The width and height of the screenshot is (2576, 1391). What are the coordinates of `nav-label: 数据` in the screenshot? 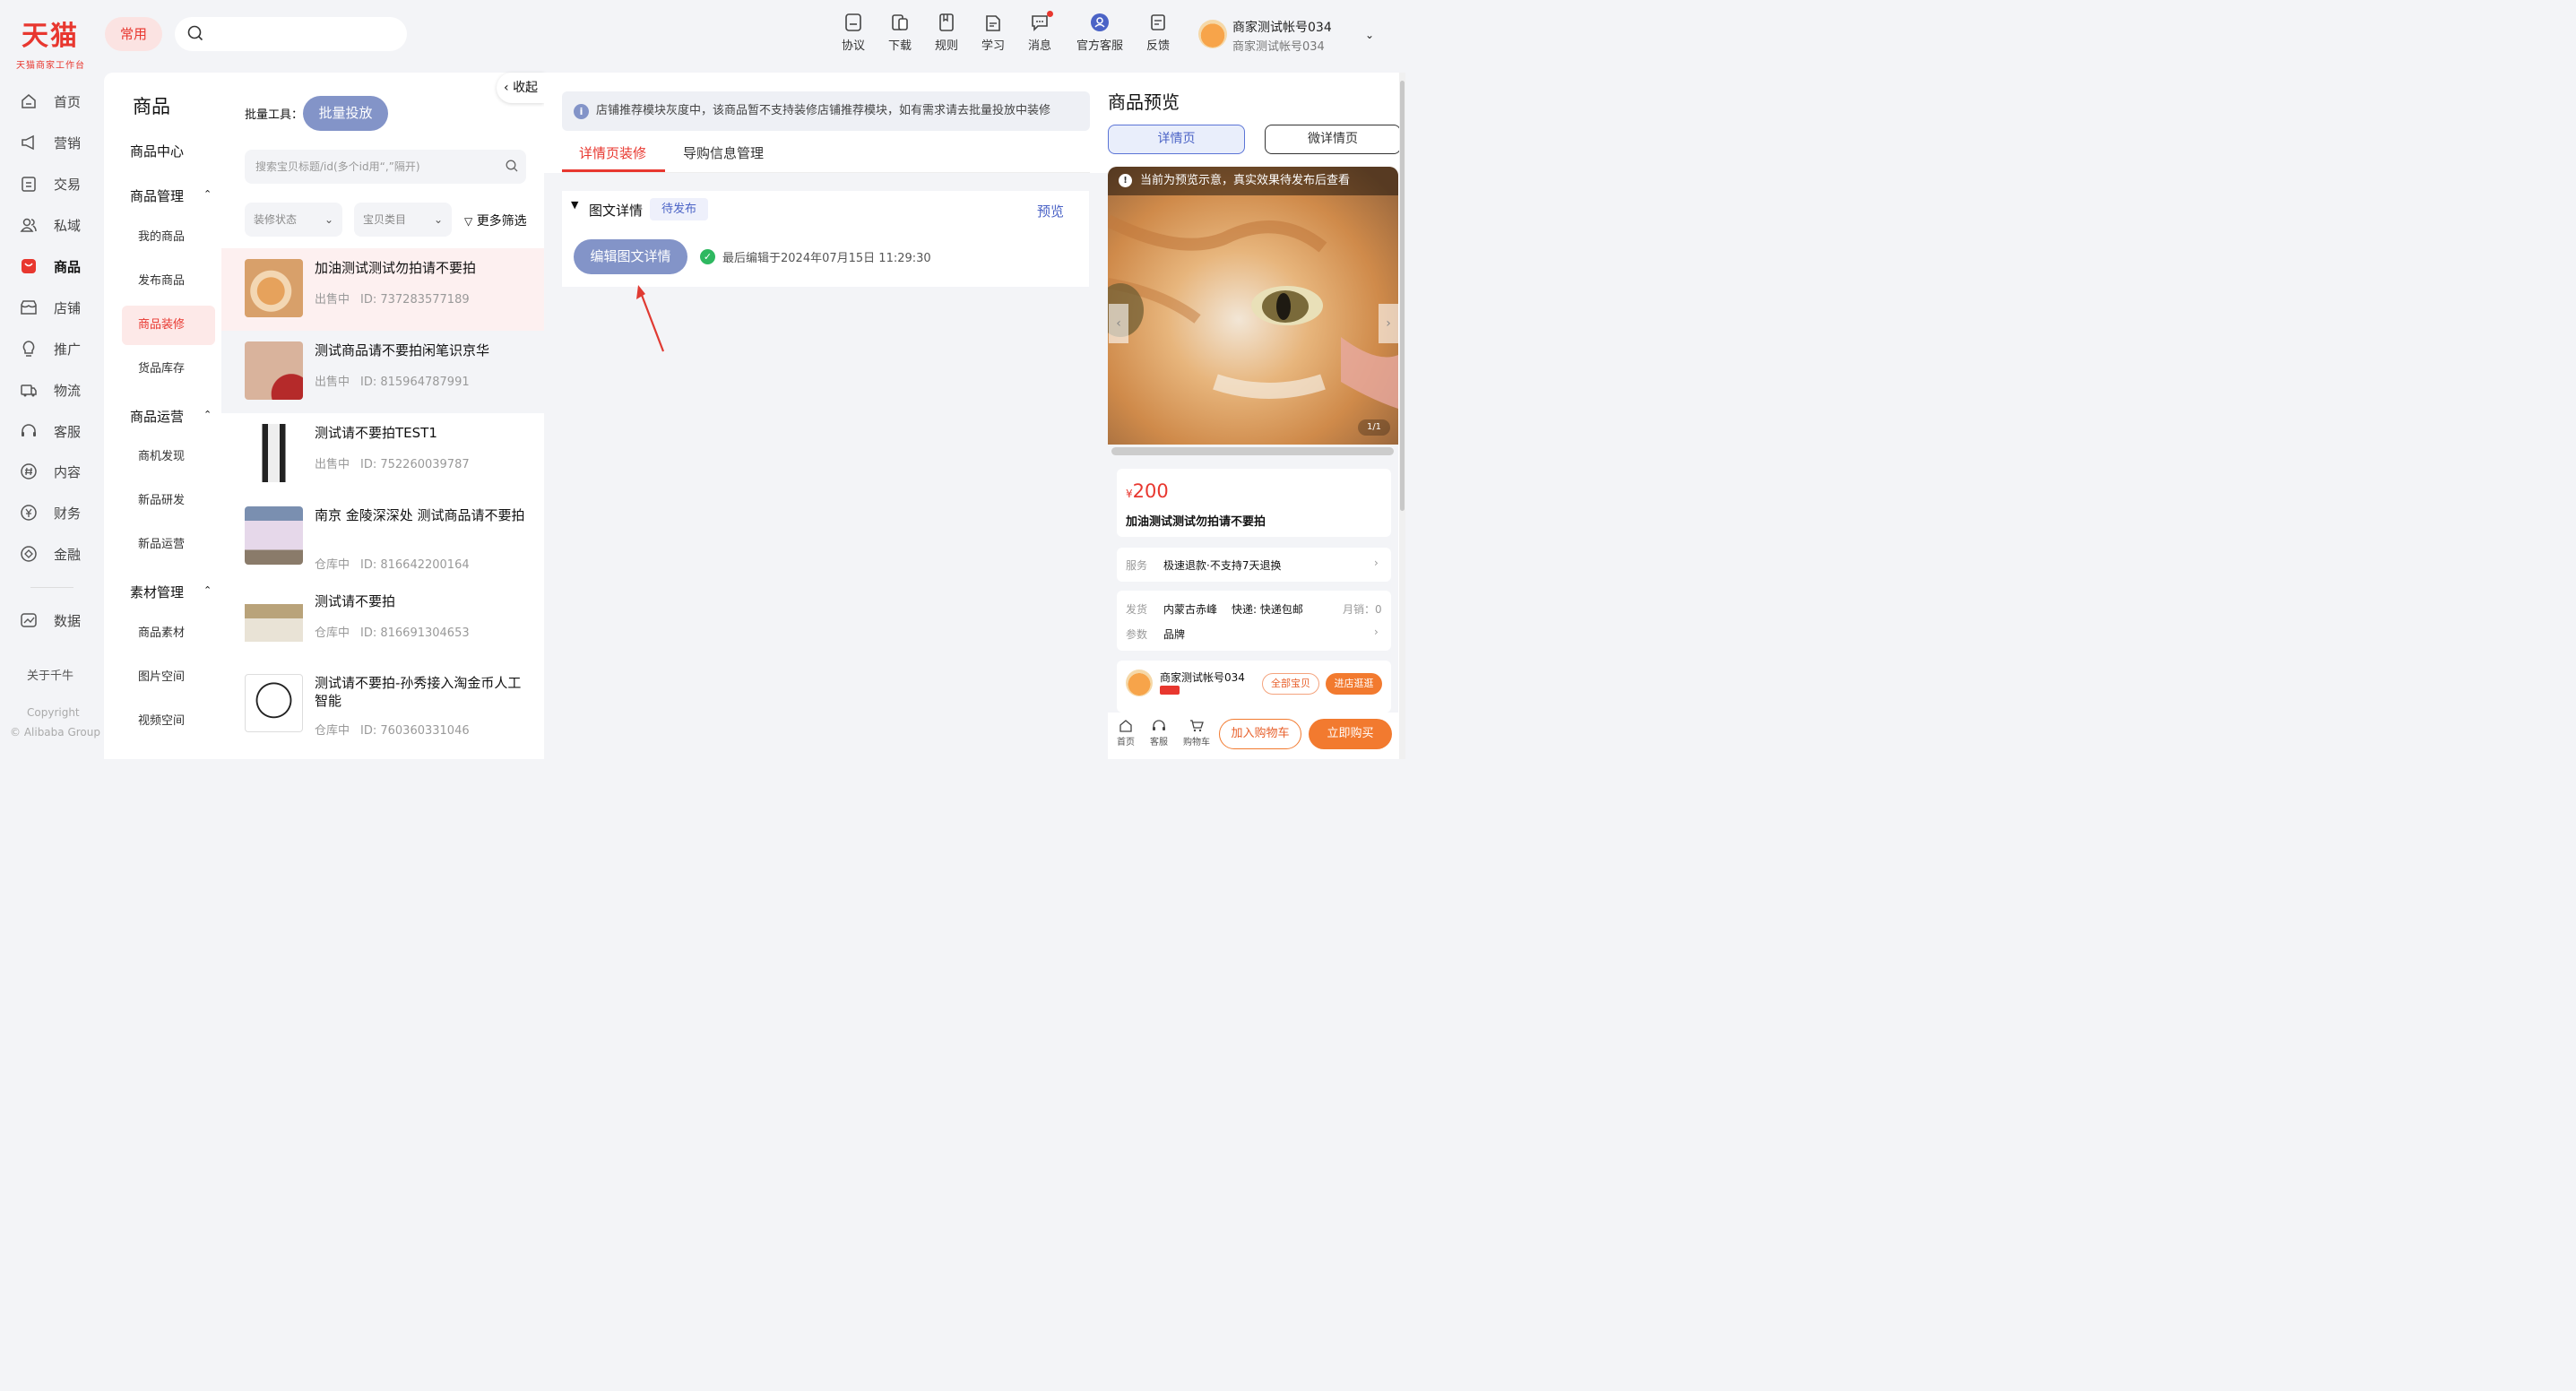 It's located at (68, 620).